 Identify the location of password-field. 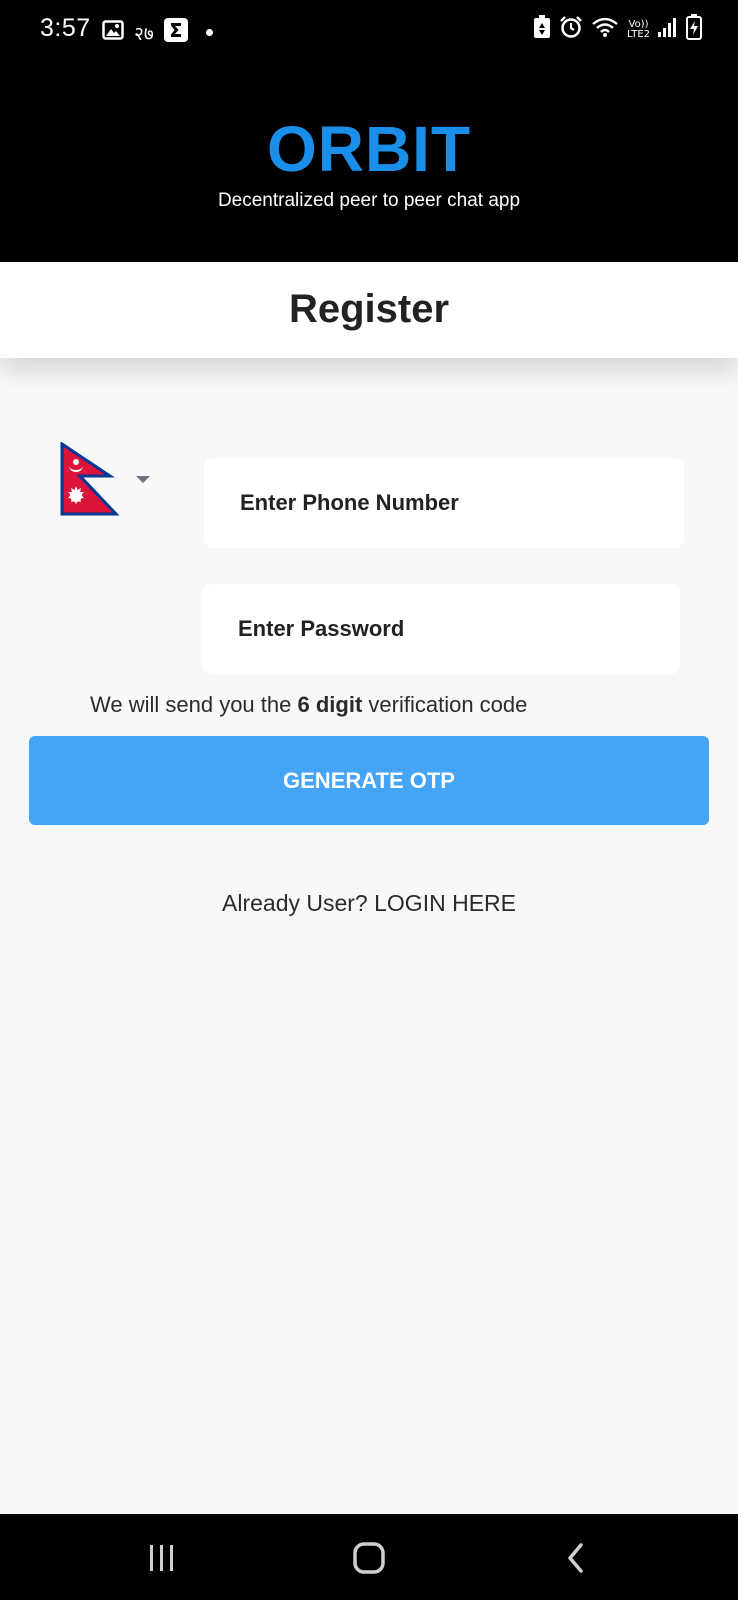
(441, 629).